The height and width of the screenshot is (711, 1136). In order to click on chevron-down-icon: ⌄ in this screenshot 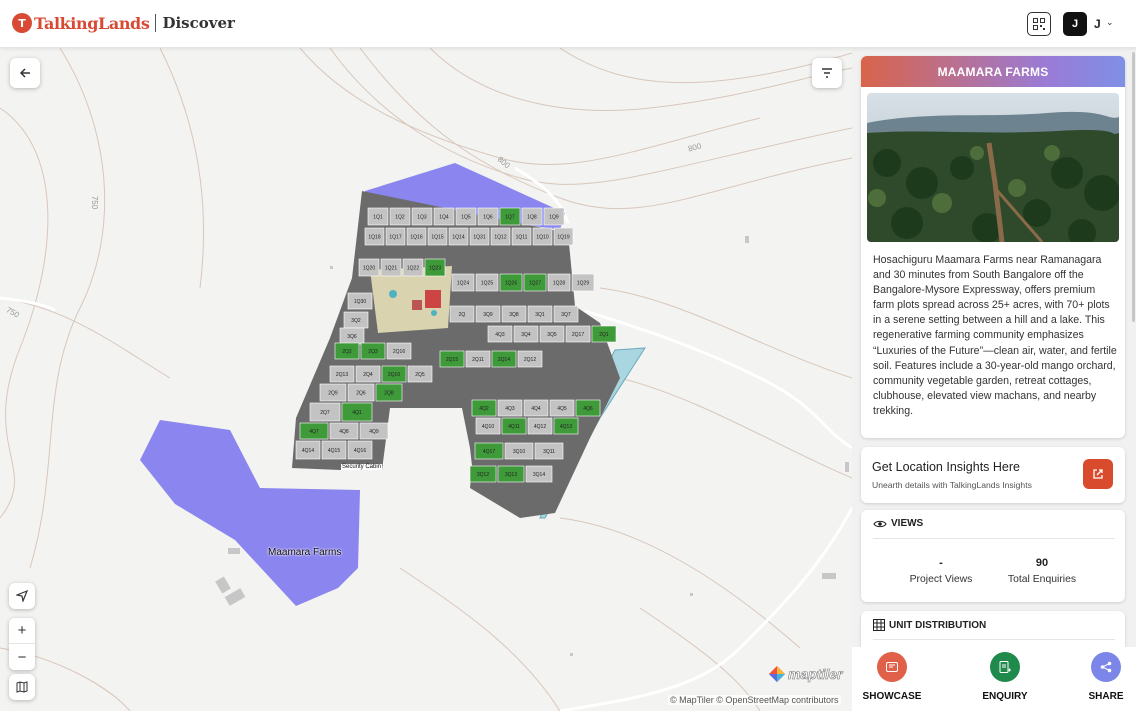, I will do `click(1110, 22)`.